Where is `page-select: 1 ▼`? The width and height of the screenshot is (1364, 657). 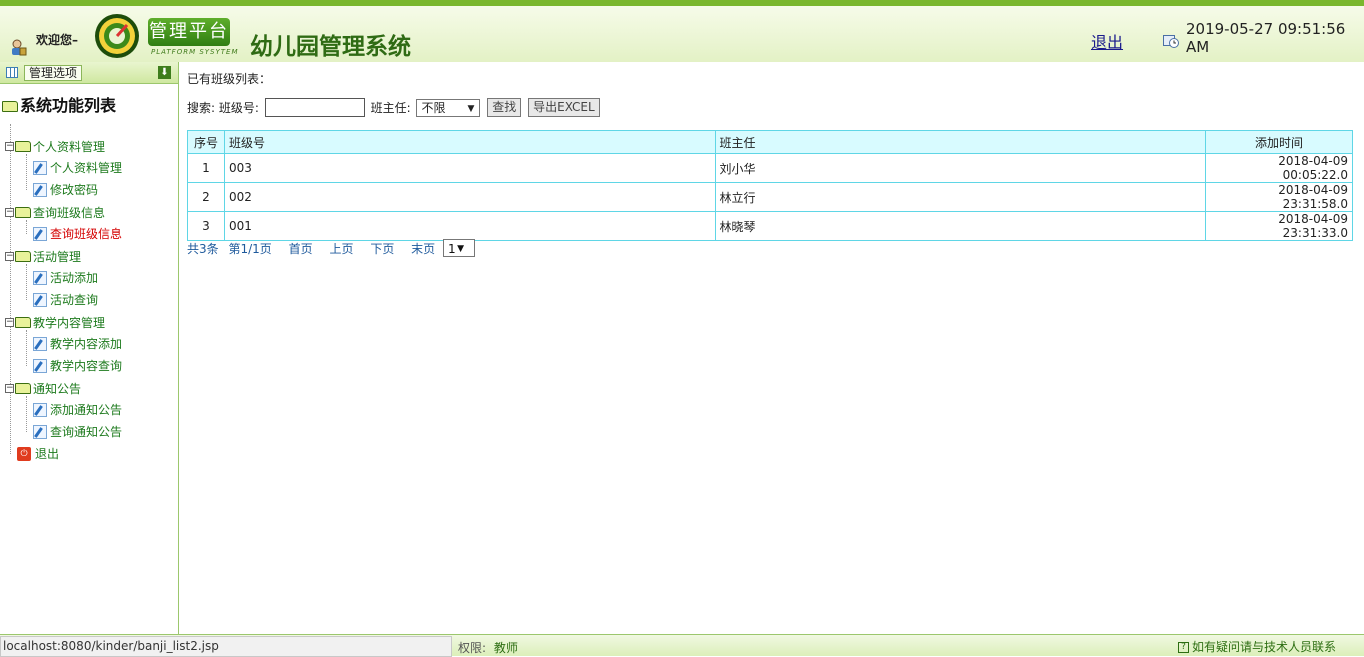
page-select: 1 ▼ is located at coordinates (459, 248).